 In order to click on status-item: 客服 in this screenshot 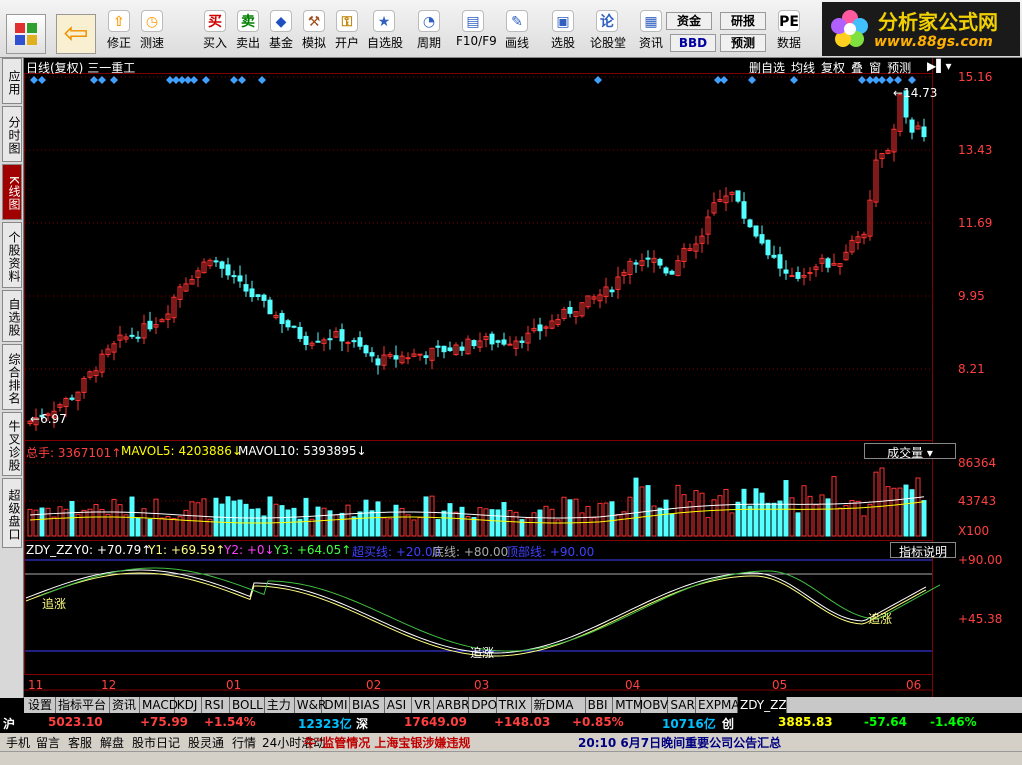, I will do `click(80, 742)`.